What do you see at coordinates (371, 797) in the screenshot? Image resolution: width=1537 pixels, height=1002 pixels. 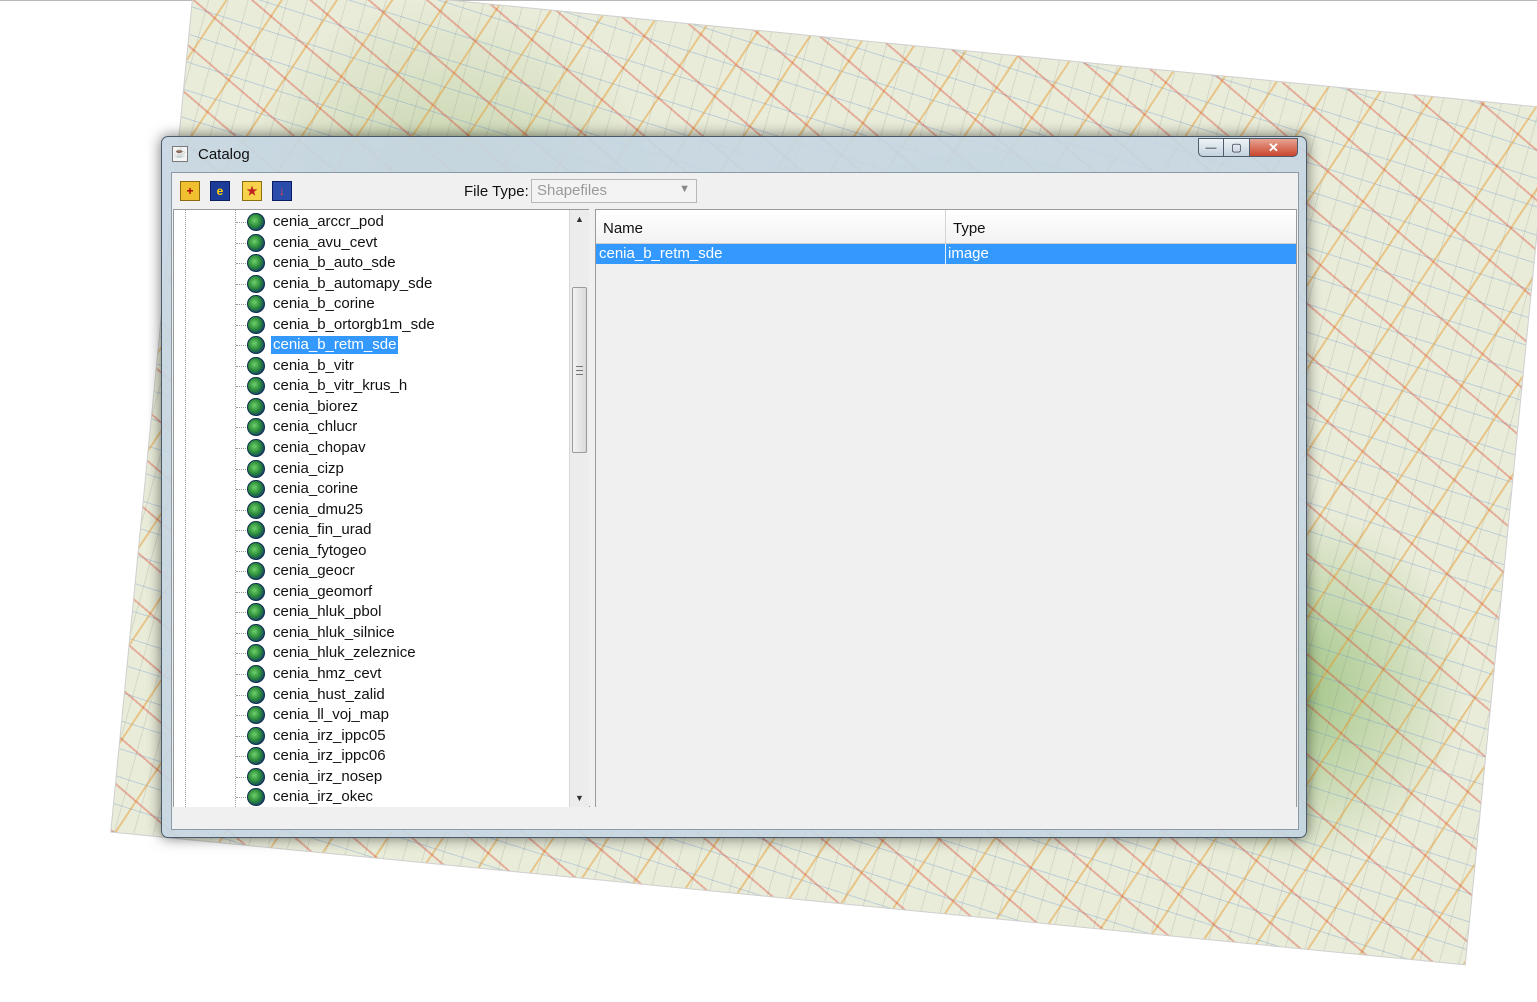 I see `tree-item: cenia_irz_okec` at bounding box center [371, 797].